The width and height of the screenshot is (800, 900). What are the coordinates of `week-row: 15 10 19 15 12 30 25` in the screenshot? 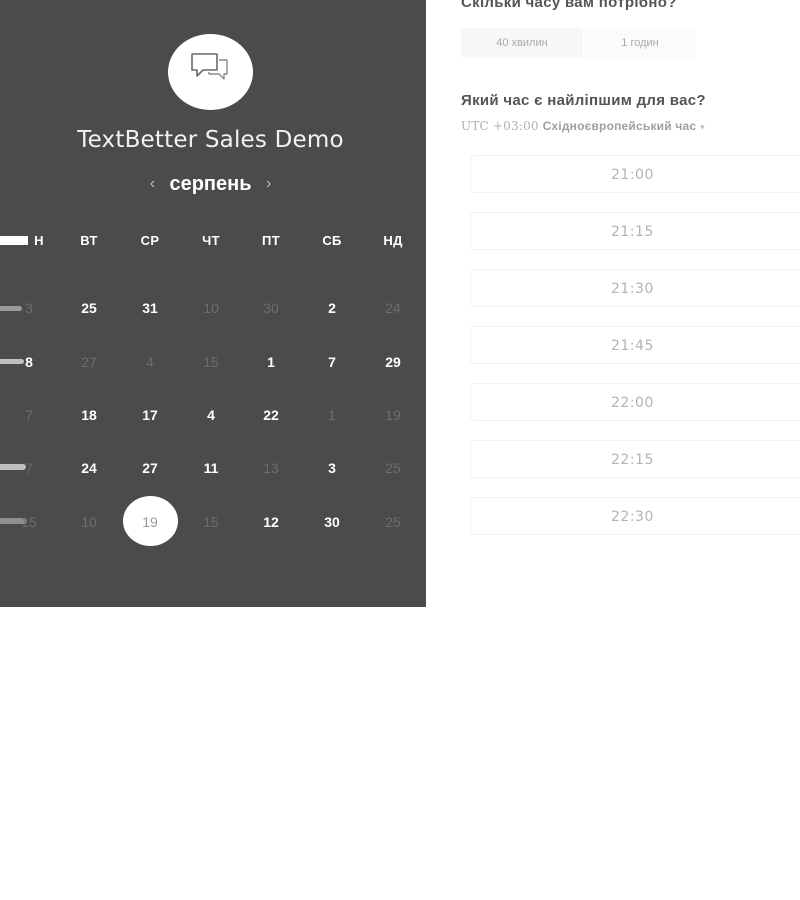 It's located at (213, 522).